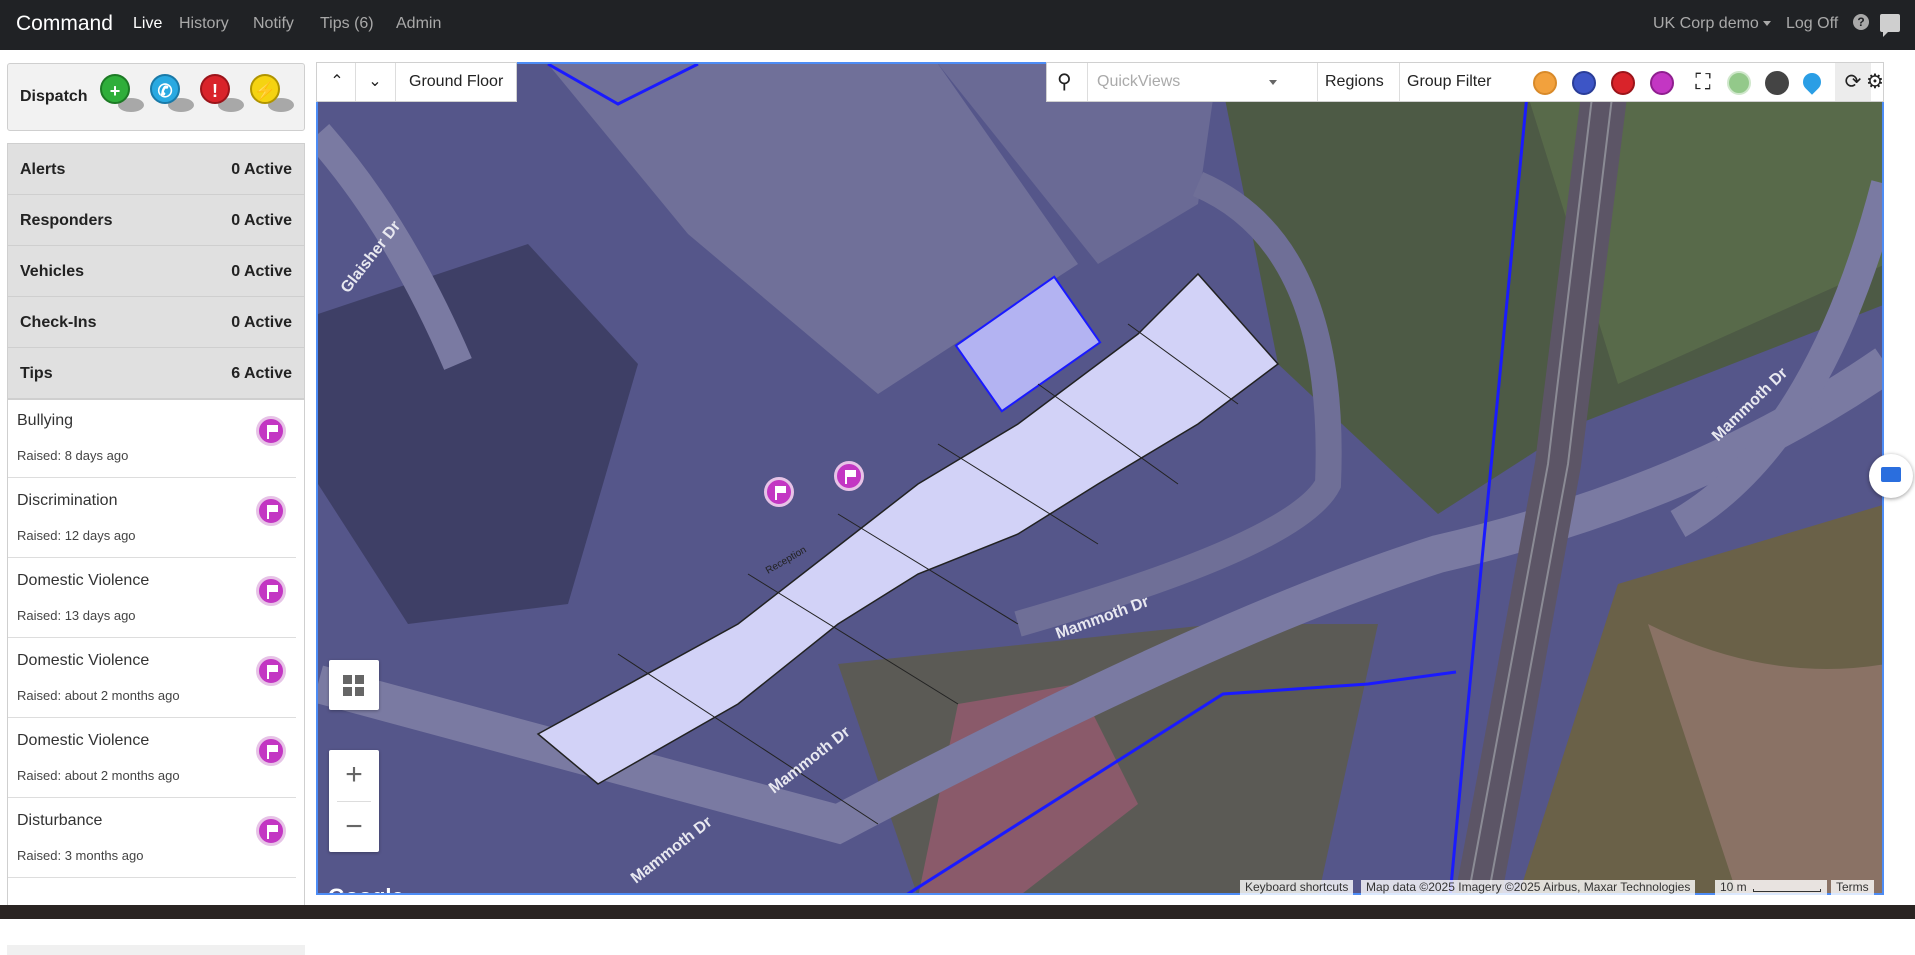 This screenshot has width=1915, height=955. I want to click on terms-link: Terms, so click(1852, 887).